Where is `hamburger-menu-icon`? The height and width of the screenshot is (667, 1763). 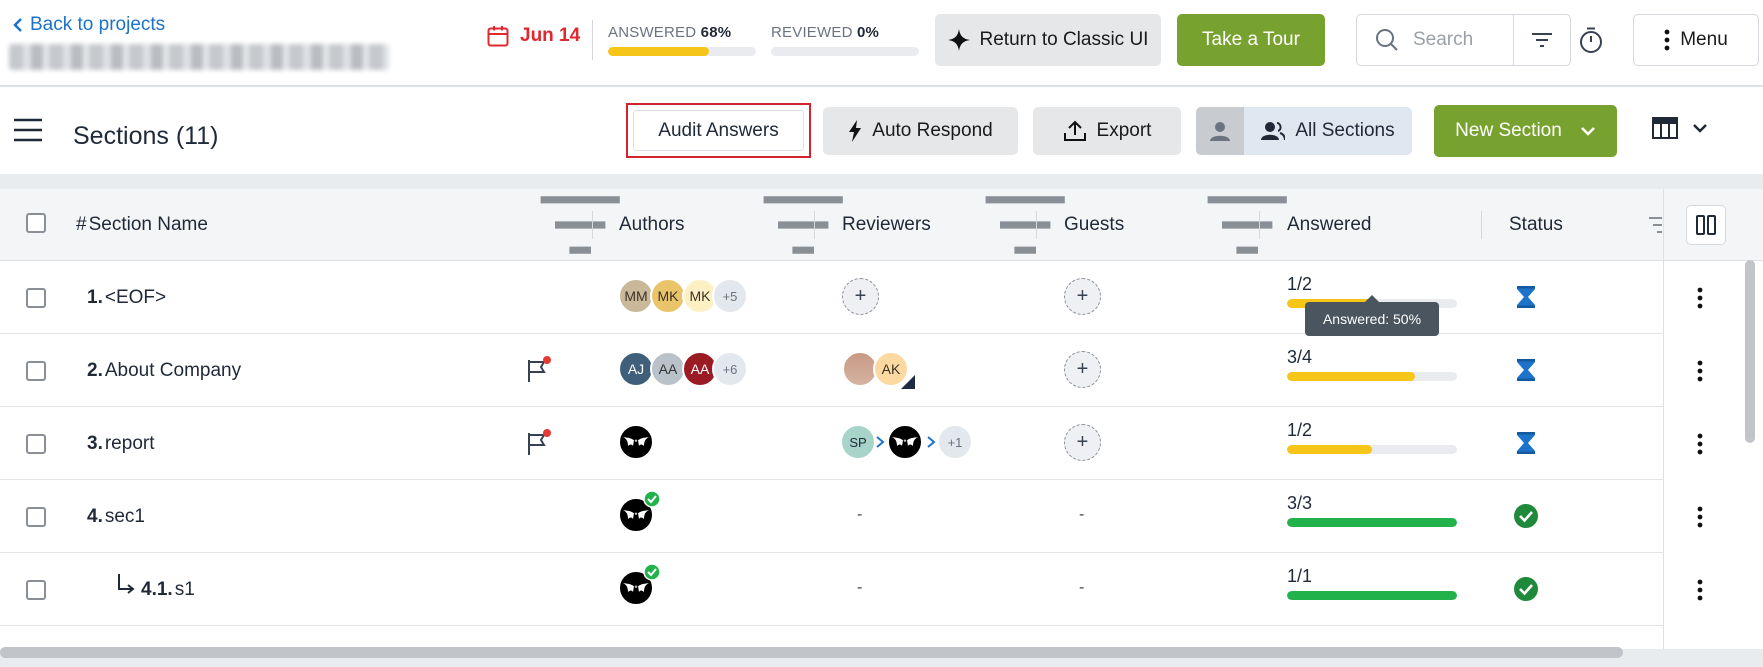
hamburger-menu-icon is located at coordinates (28, 130).